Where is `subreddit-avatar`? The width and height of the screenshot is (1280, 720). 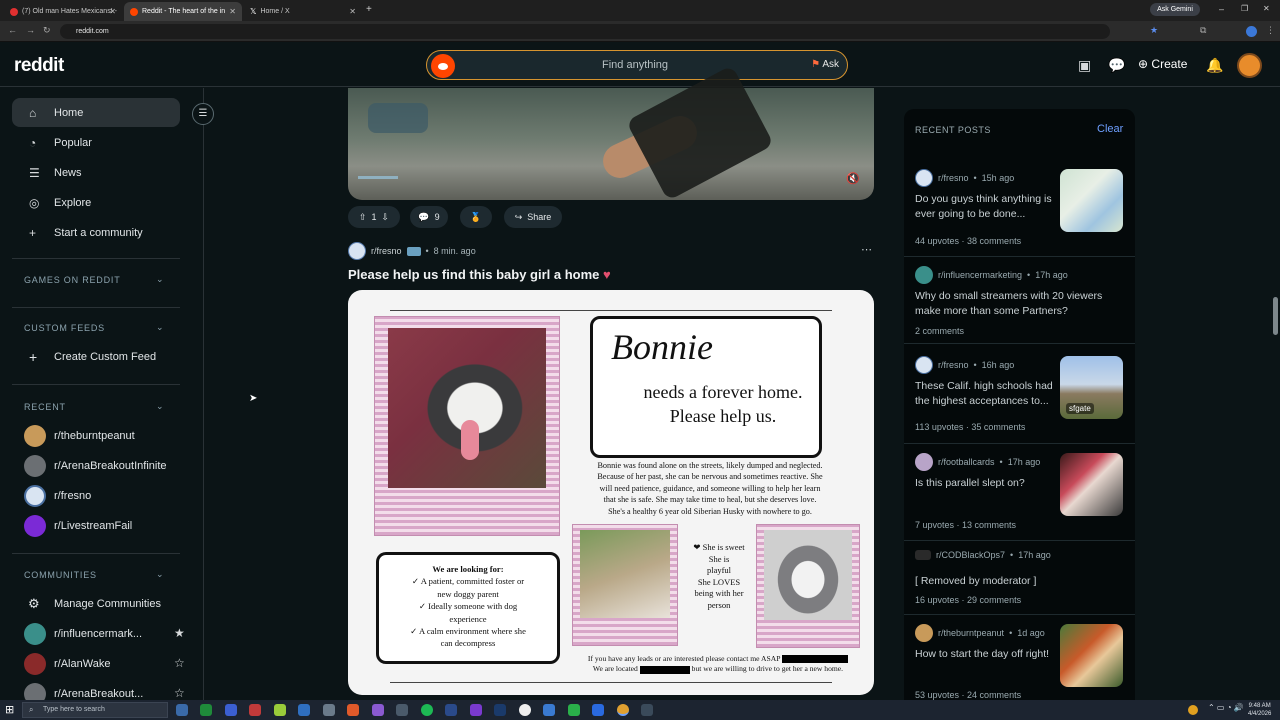 subreddit-avatar is located at coordinates (357, 251).